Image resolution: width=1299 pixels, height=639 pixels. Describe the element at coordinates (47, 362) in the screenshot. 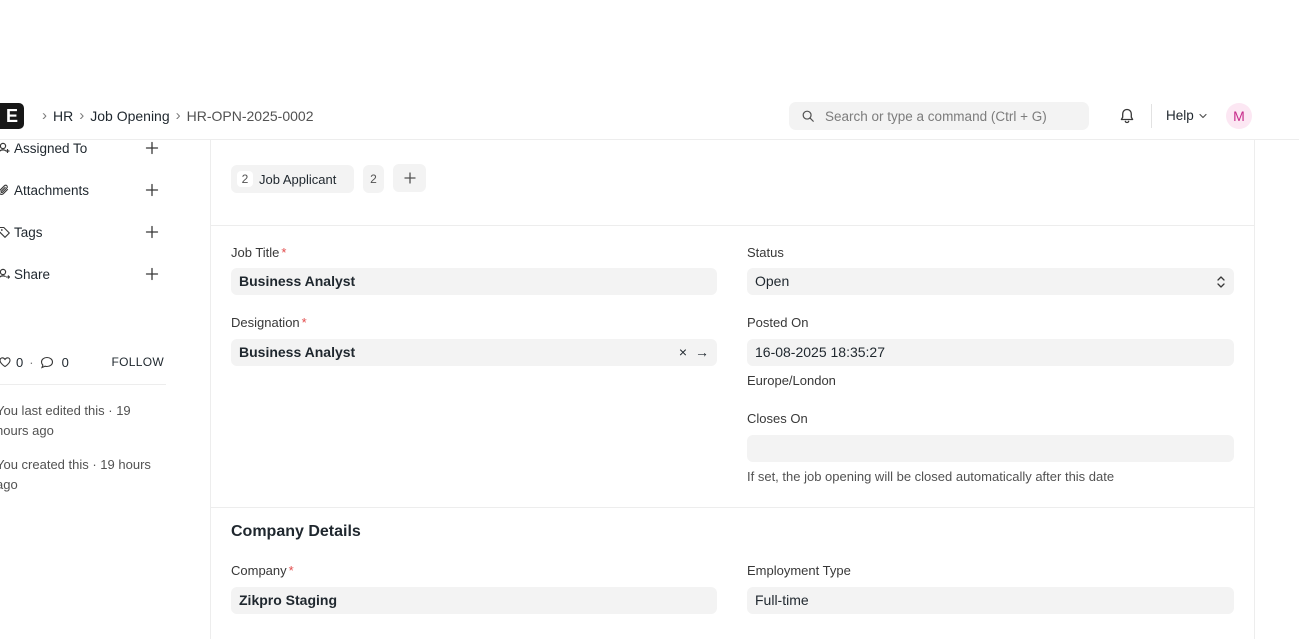

I see `comment-icon` at that location.